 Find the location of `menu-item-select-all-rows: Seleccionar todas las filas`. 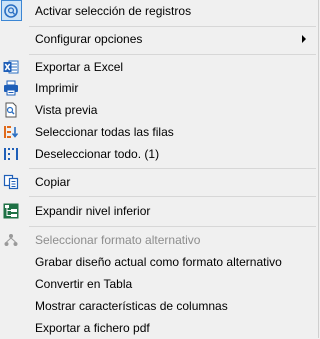

menu-item-select-all-rows: Seleccionar todas las filas is located at coordinates (159, 132).